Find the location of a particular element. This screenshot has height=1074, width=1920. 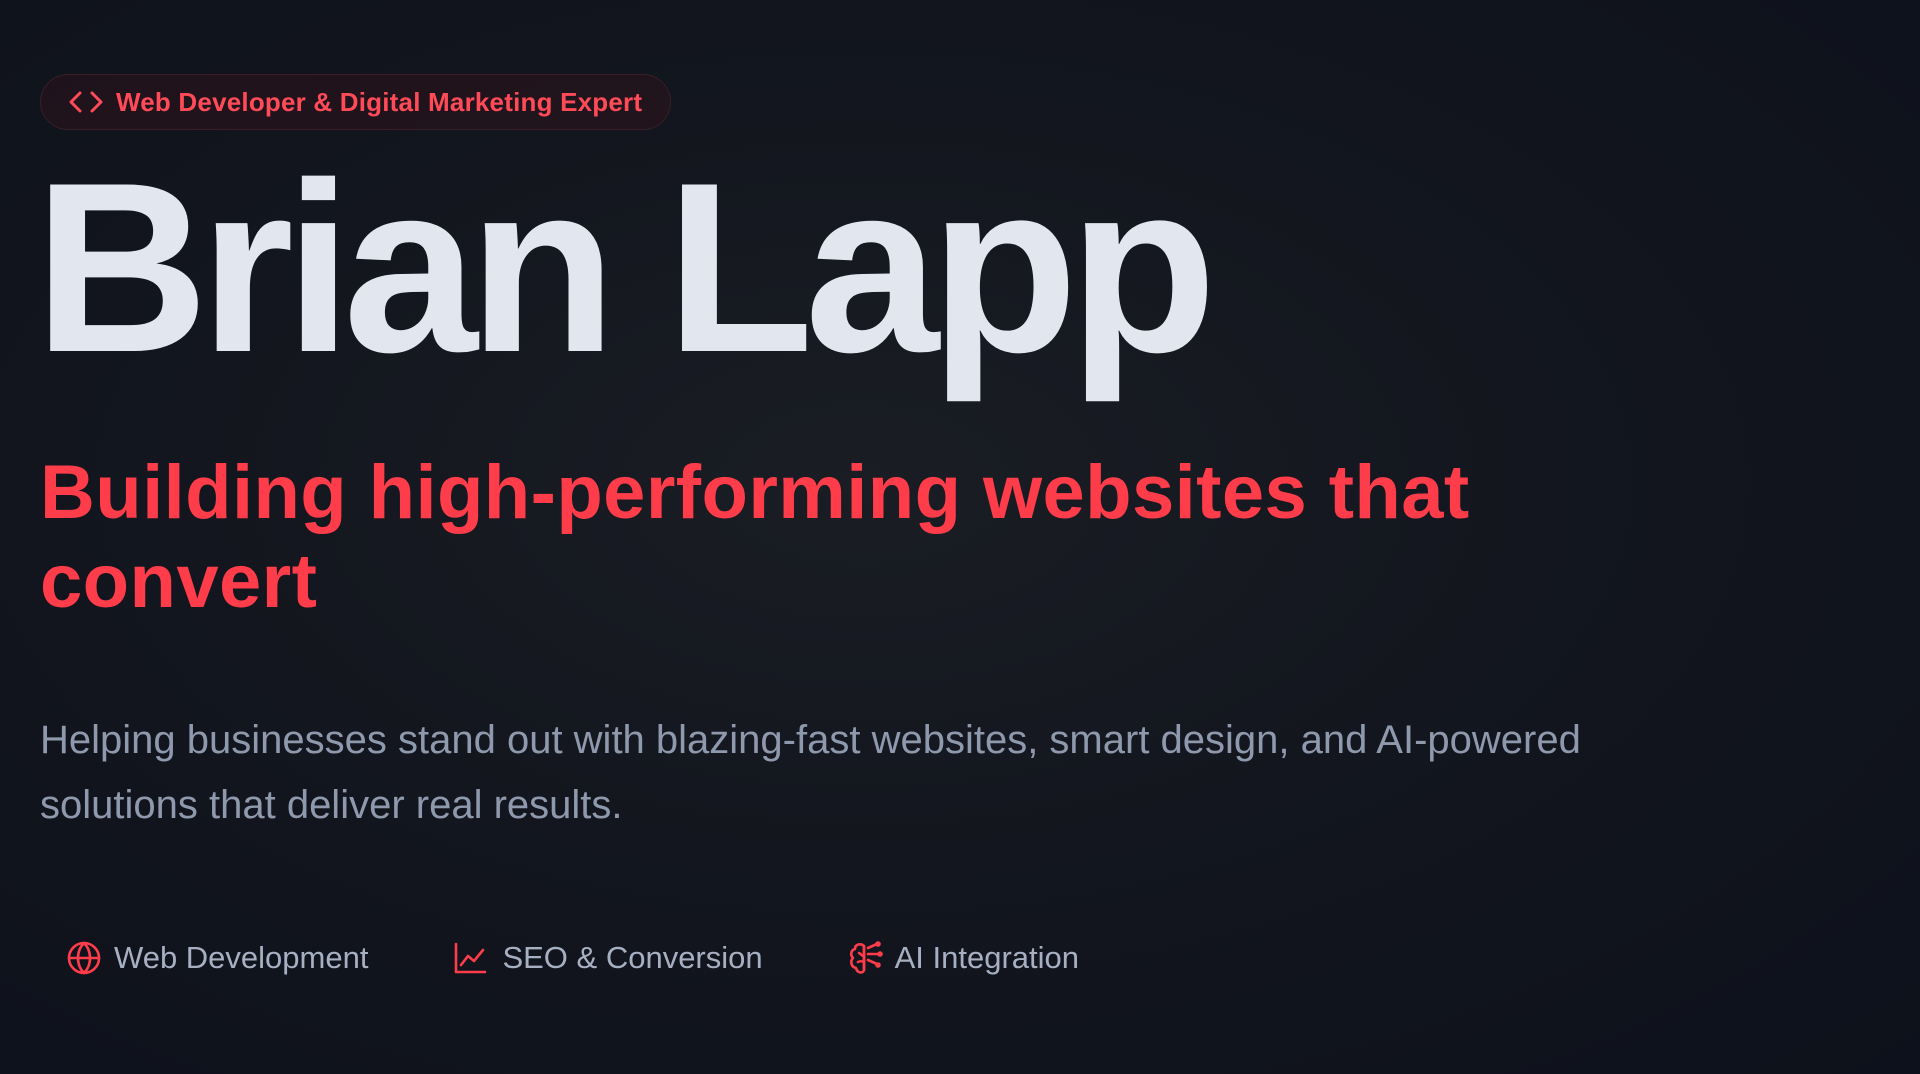

service-item-ai-integration: AI Integration is located at coordinates (963, 958).